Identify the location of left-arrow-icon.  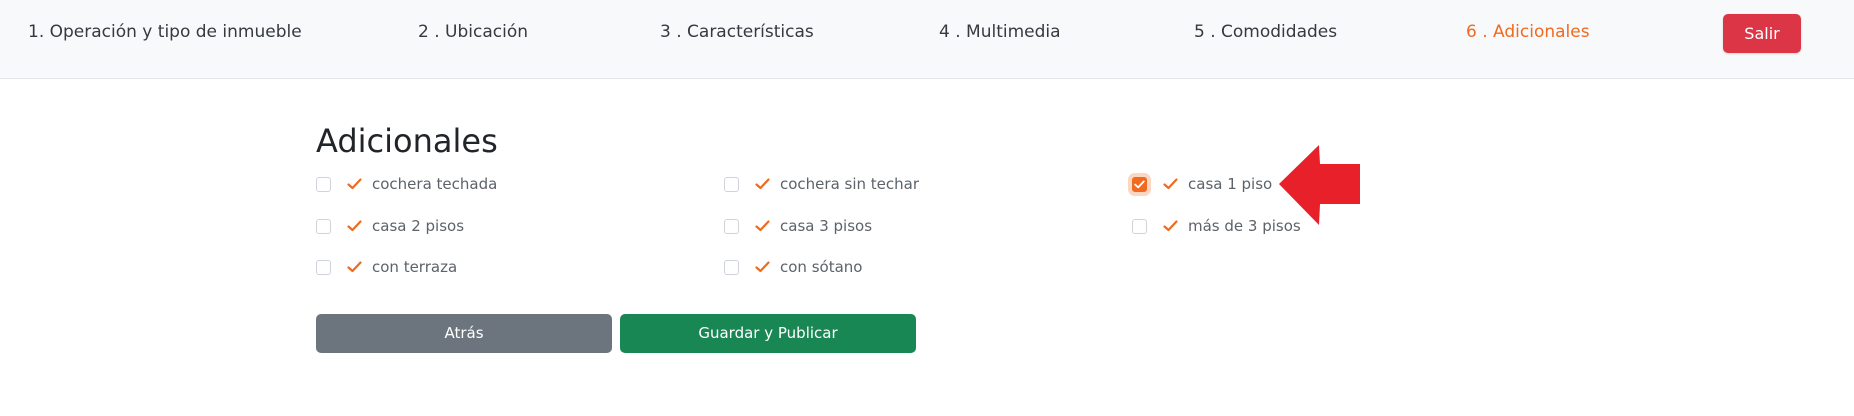
(1319, 185).